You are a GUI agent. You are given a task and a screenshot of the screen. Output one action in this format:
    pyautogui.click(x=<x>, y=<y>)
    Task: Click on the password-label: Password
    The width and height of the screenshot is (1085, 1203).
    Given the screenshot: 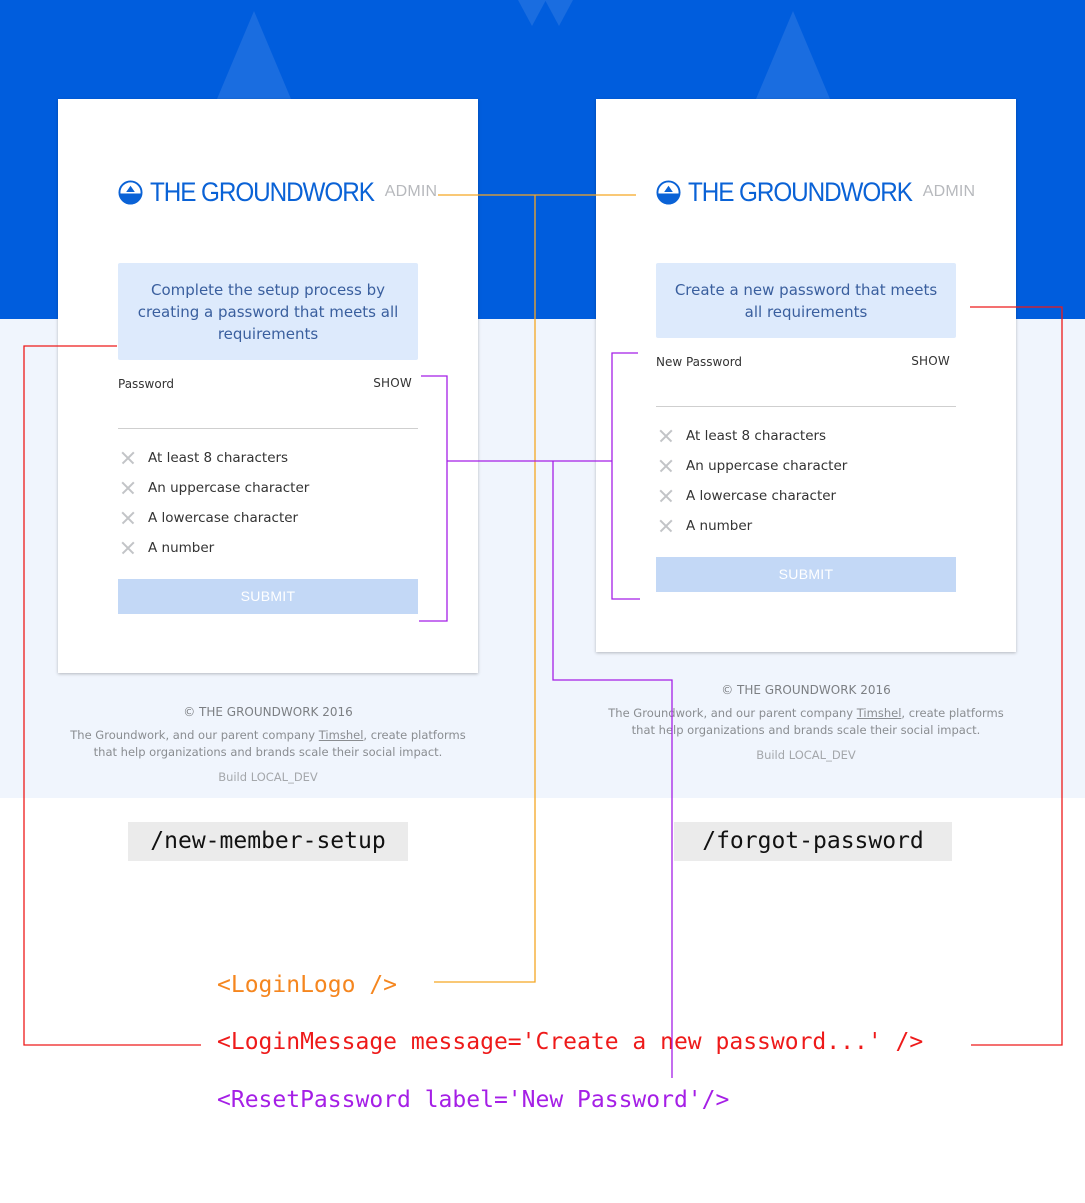 What is the action you would take?
    pyautogui.click(x=146, y=384)
    